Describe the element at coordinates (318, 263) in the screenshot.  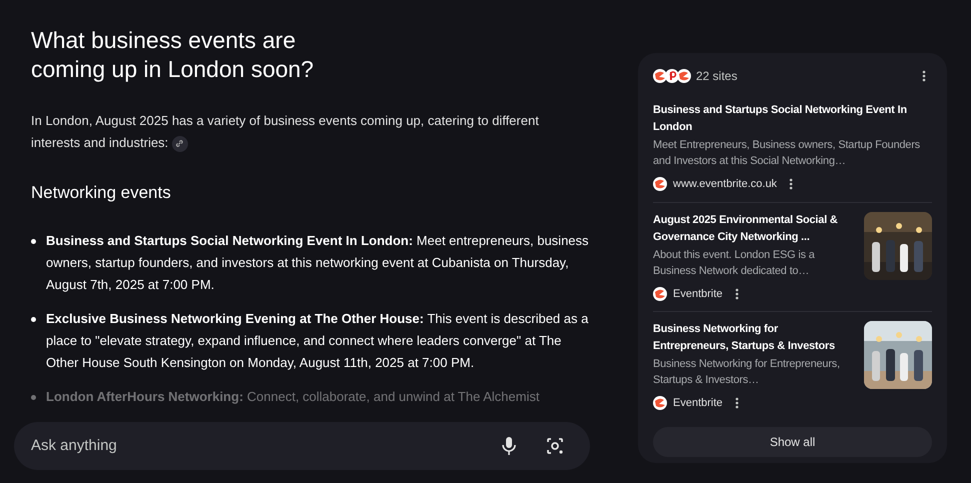
I see `bullet-text: Business and Startups Social Networking Event In London: Meet entrepreneurs, business owners, startup founders, and investors at this networking event at Cubanista on Thursday, August 7th, 2025 at 7:00 PM.` at that location.